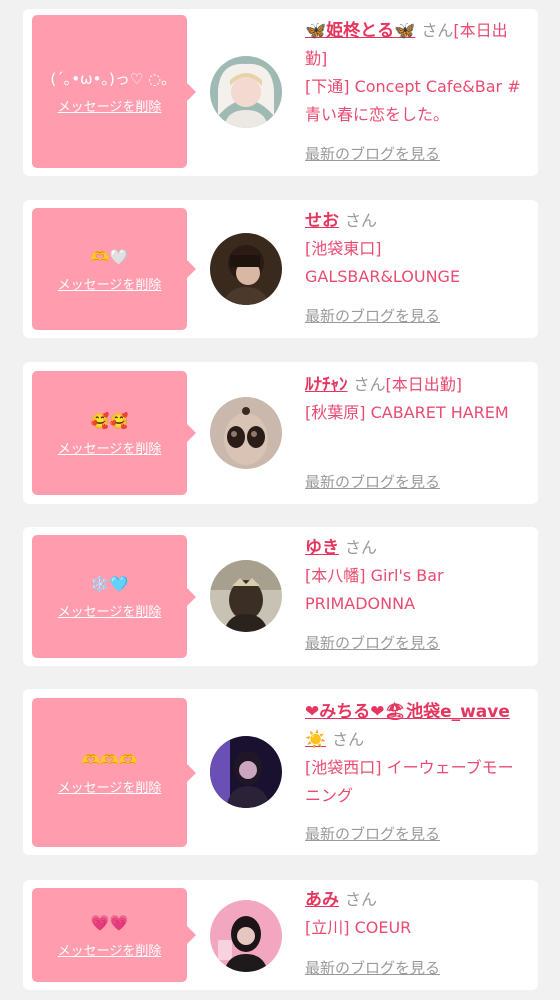 The height and width of the screenshot is (1000, 560). What do you see at coordinates (416, 914) in the screenshot?
I see `user-info: あみ さん [立川] COEUR` at bounding box center [416, 914].